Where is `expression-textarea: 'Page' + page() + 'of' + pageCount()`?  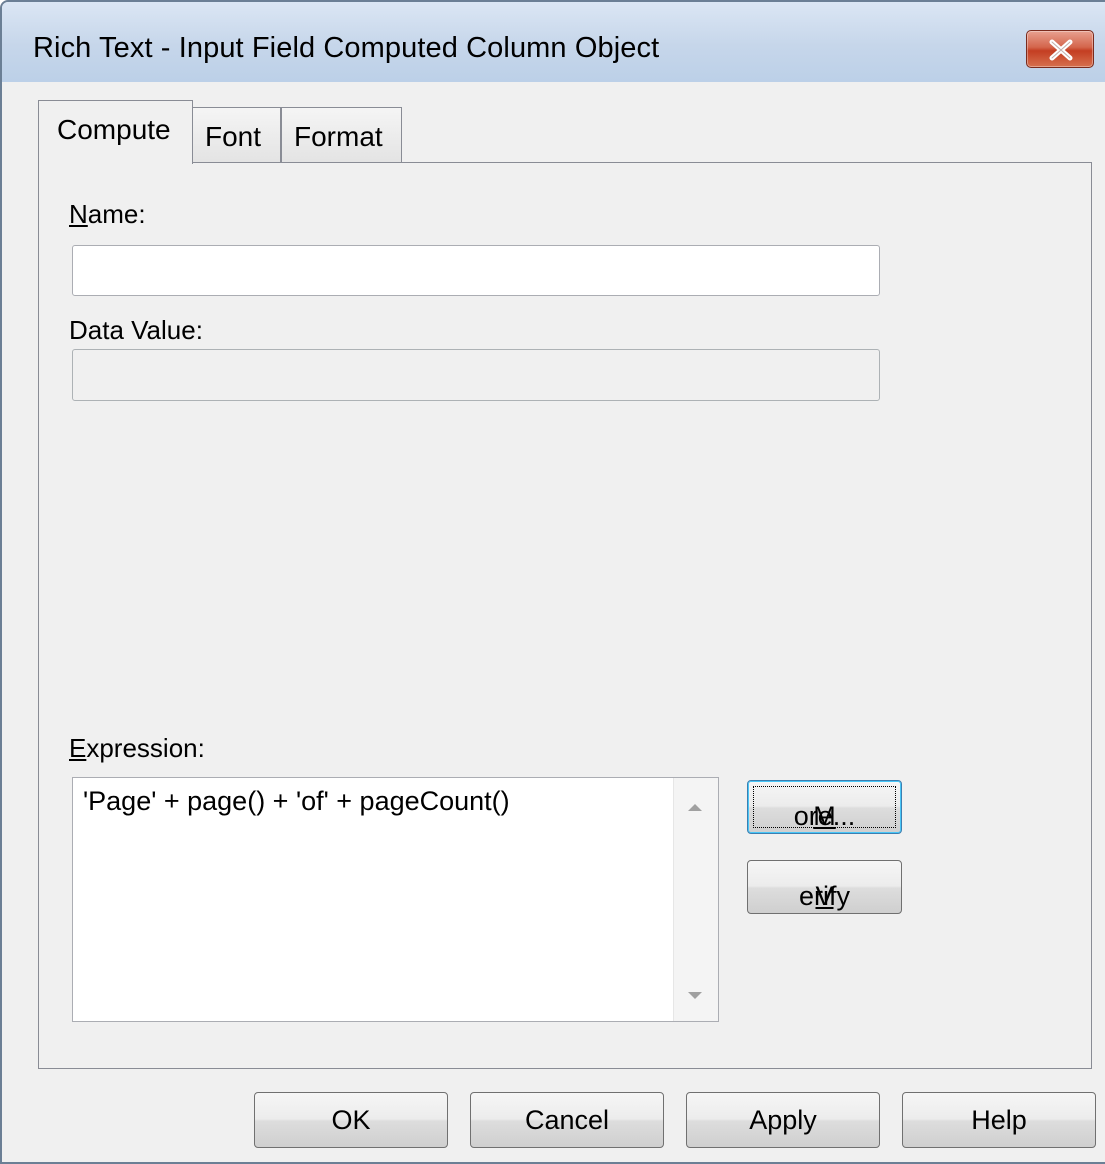 expression-textarea: 'Page' + page() + 'of' + pageCount() is located at coordinates (395, 899).